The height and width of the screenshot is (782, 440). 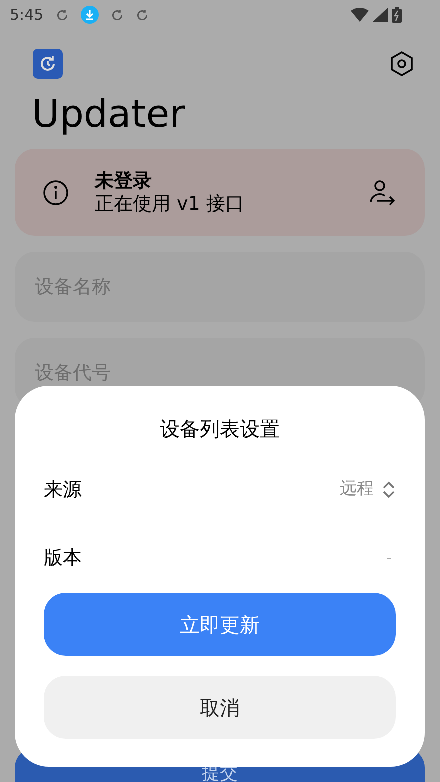 I want to click on login-status-card: 未登录 正在使用 v1 接口, so click(x=220, y=192).